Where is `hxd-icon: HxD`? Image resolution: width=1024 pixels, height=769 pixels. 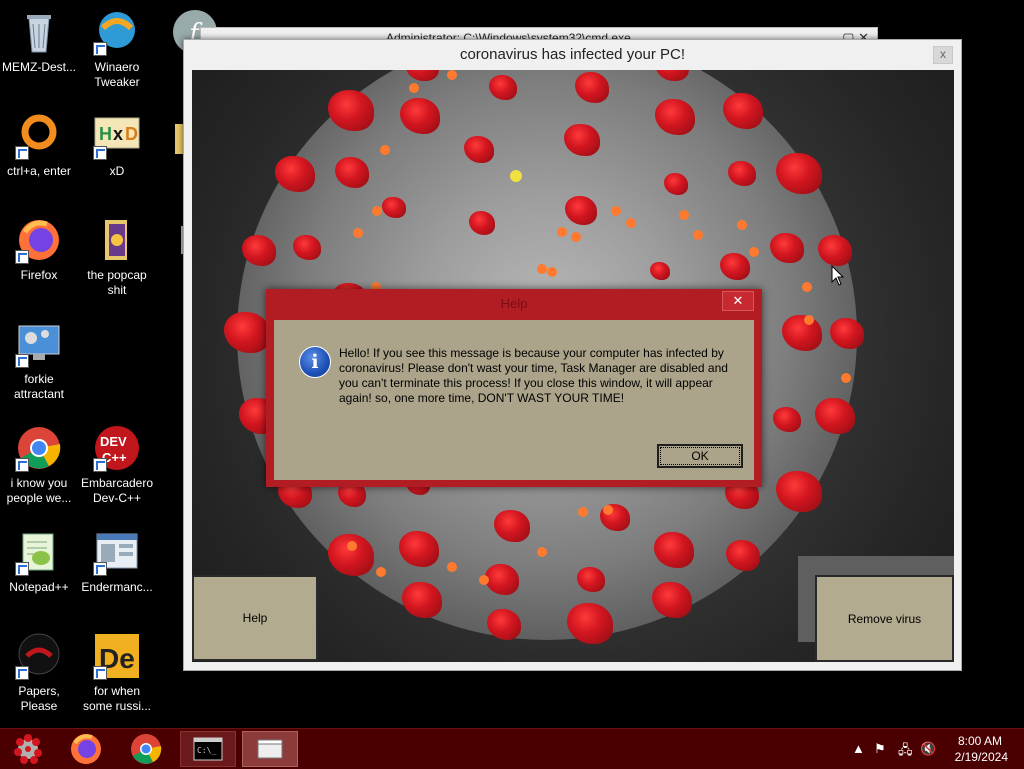 hxd-icon: HxD is located at coordinates (117, 136).